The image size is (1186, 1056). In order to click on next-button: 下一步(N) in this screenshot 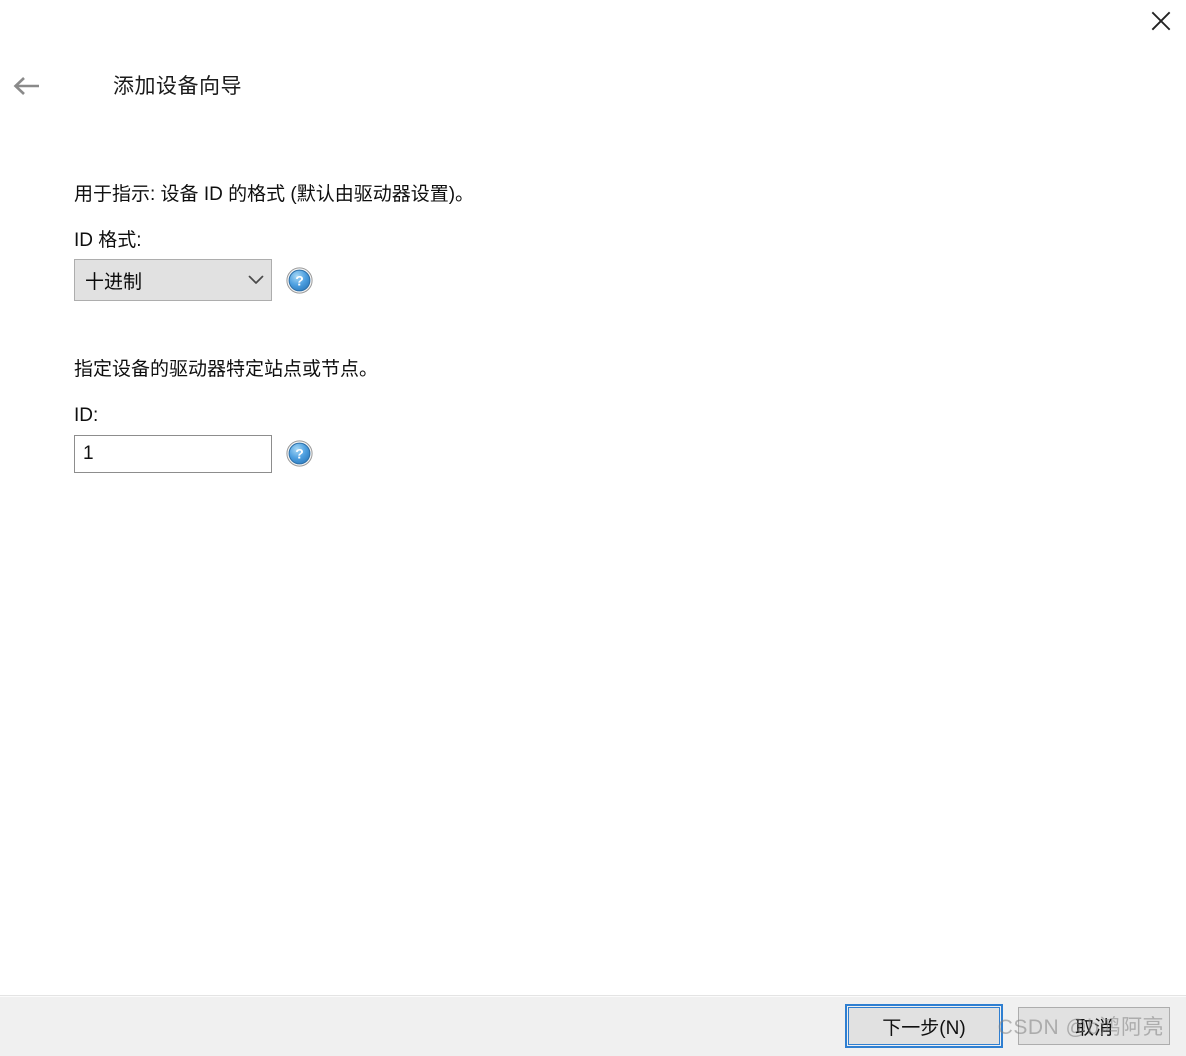, I will do `click(924, 1026)`.